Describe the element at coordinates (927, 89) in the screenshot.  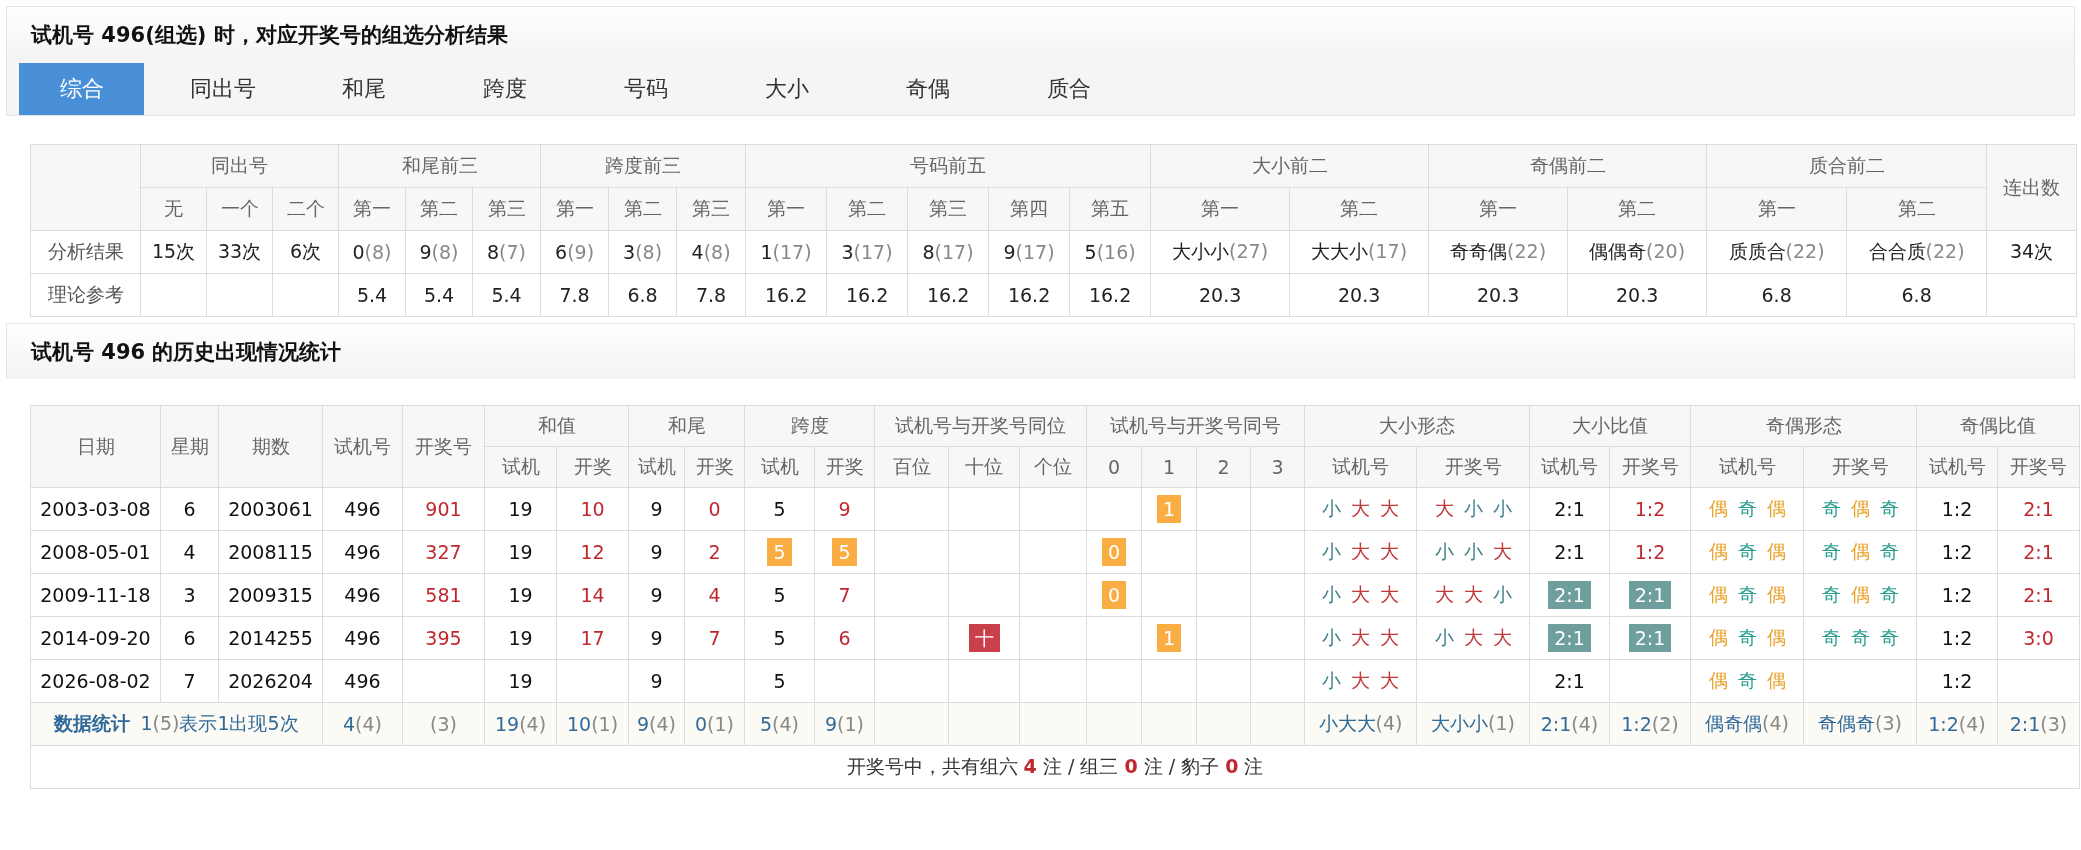
I see `tab: 奇偶` at that location.